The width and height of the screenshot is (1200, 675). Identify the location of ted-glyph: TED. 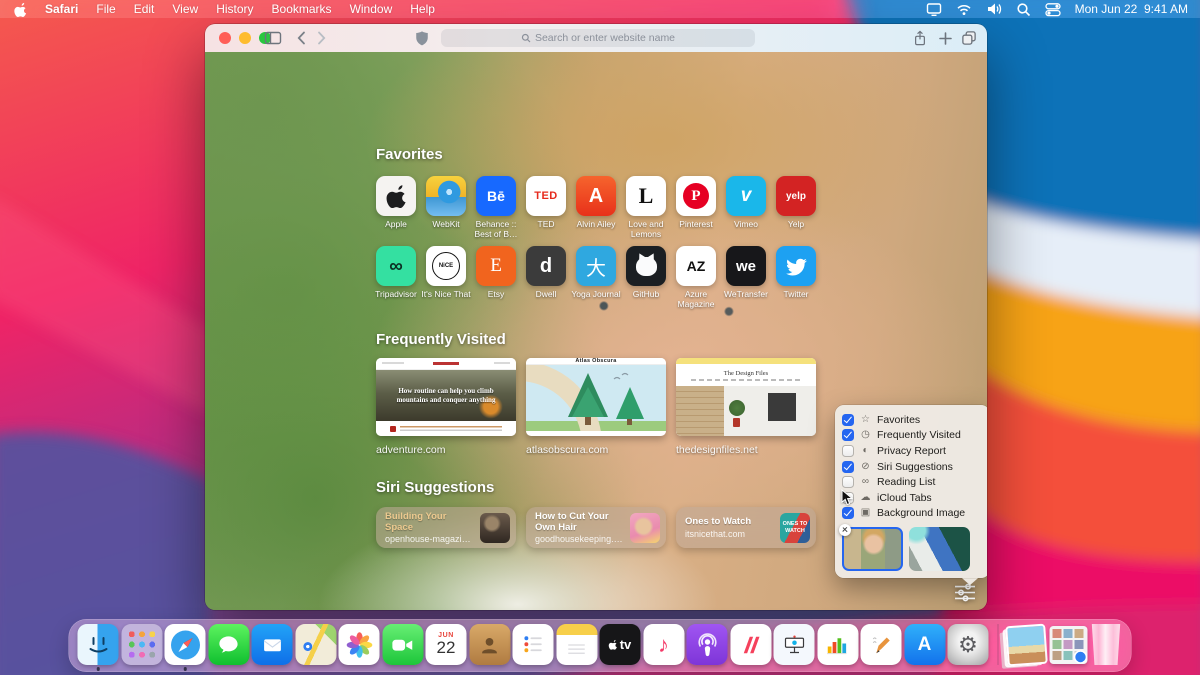
(546, 196).